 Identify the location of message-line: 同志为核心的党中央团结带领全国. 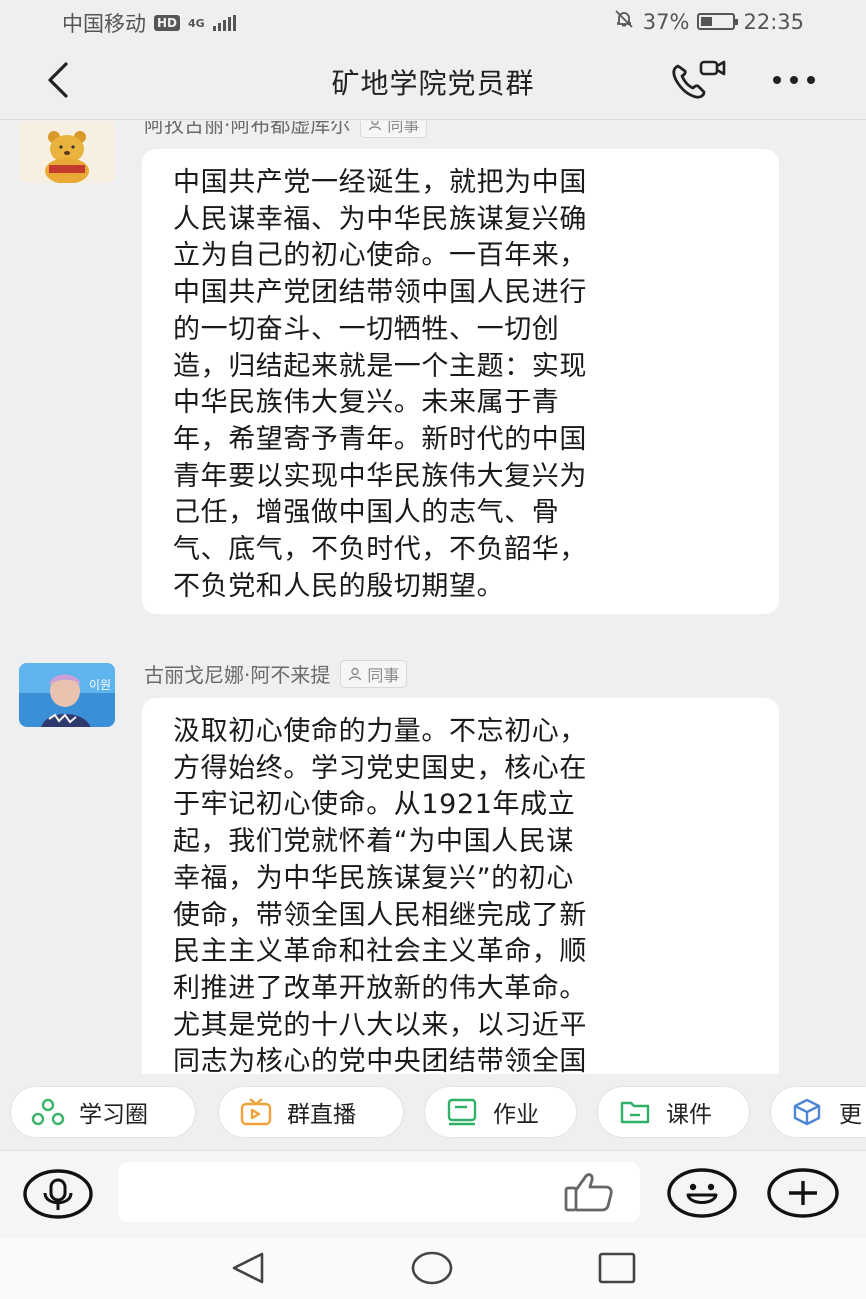
(380, 1060).